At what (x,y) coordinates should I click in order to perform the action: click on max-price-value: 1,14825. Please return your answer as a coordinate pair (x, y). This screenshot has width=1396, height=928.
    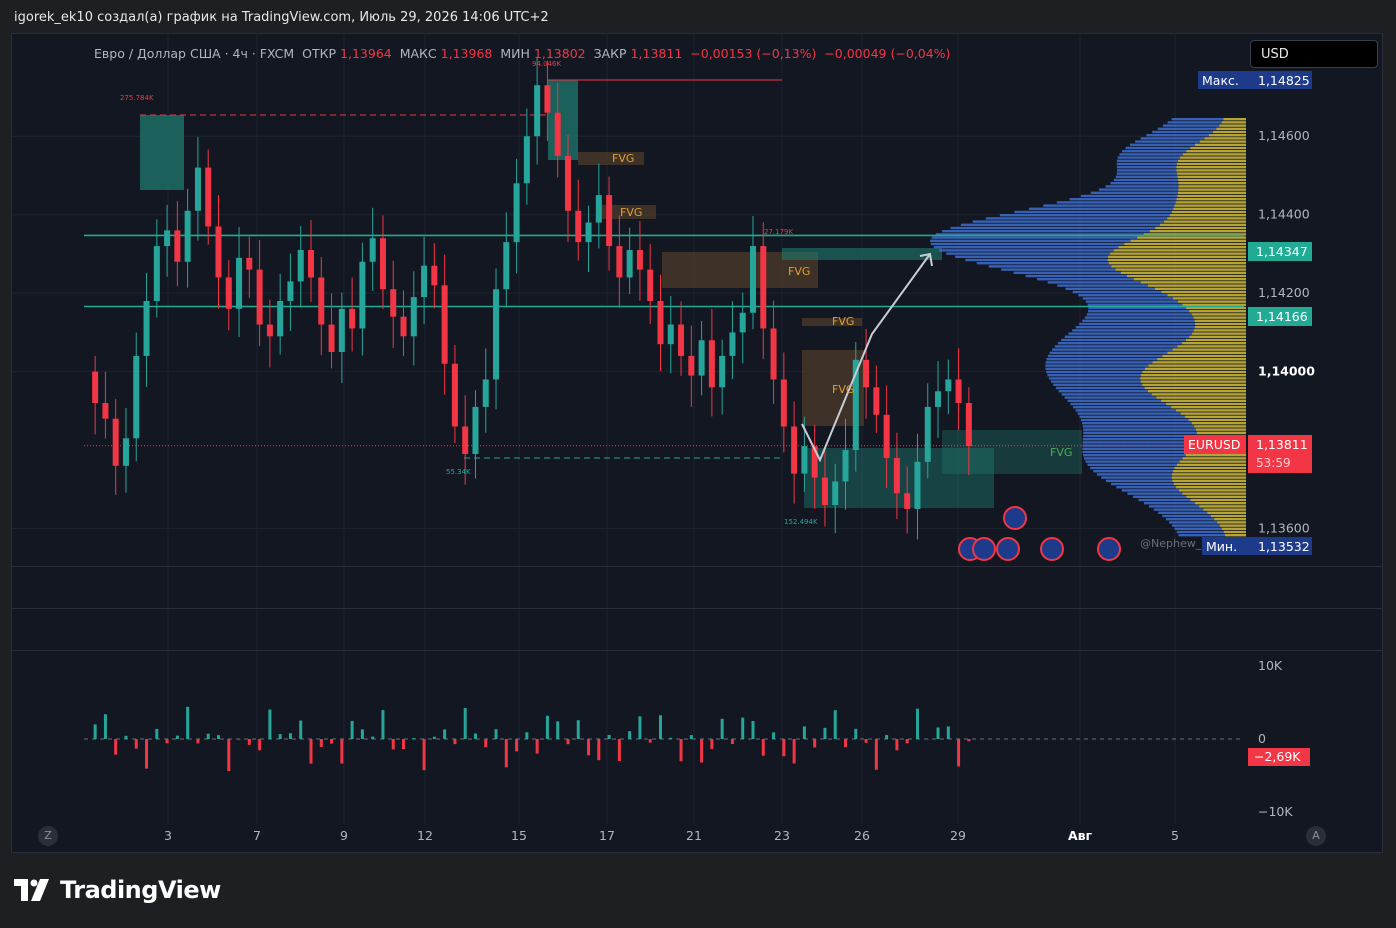
    Looking at the image, I should click on (1284, 80).